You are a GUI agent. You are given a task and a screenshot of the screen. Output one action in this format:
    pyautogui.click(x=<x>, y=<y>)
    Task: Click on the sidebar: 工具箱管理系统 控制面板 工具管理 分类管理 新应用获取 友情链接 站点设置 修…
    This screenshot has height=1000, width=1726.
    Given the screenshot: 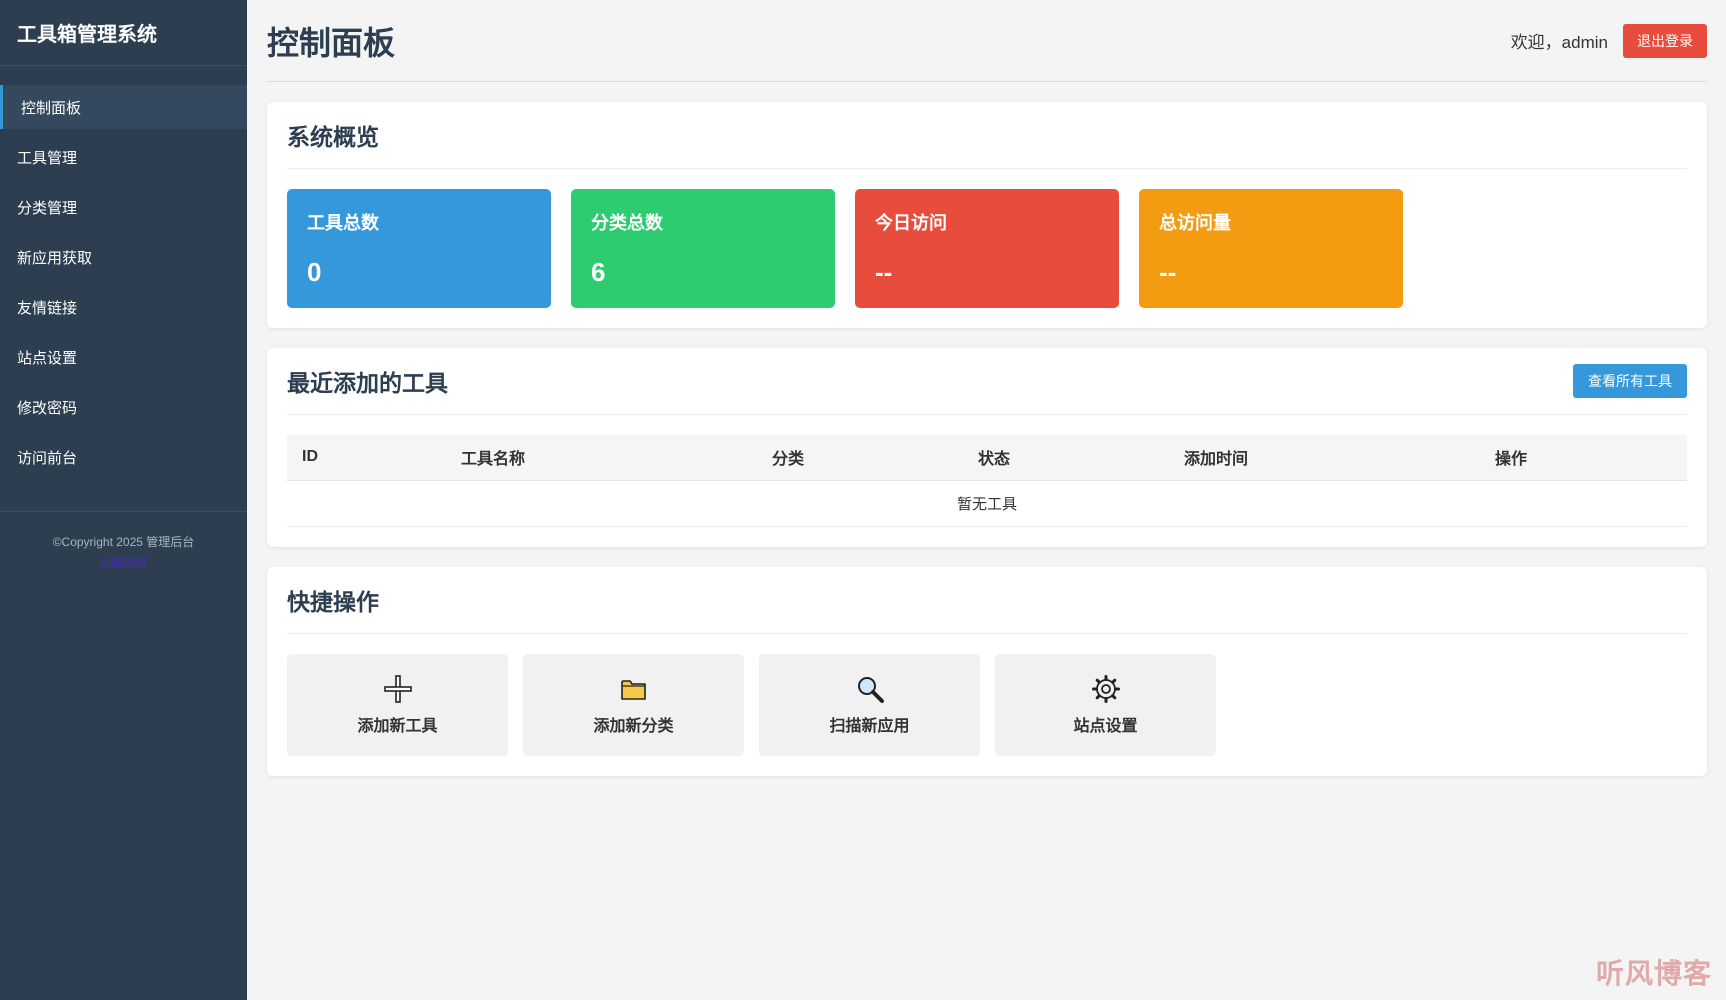 What is the action you would take?
    pyautogui.click(x=123, y=500)
    